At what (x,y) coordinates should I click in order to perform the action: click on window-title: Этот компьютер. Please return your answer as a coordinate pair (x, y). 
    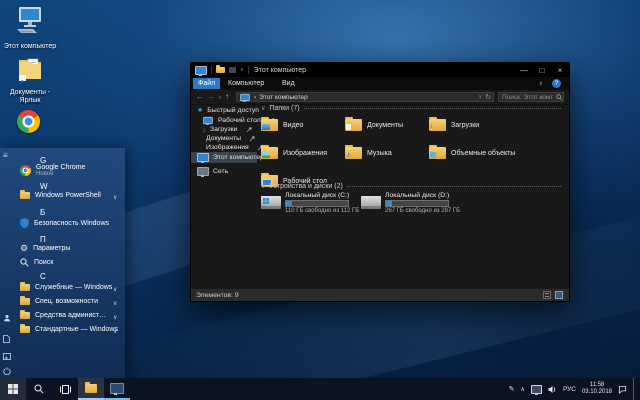
    Looking at the image, I should click on (280, 70).